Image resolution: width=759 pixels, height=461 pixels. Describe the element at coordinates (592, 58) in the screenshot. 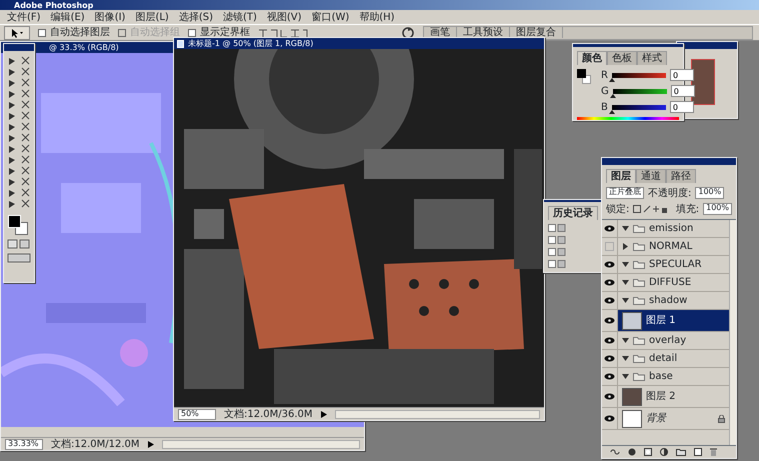

I see `panel-tab: 颜色` at that location.